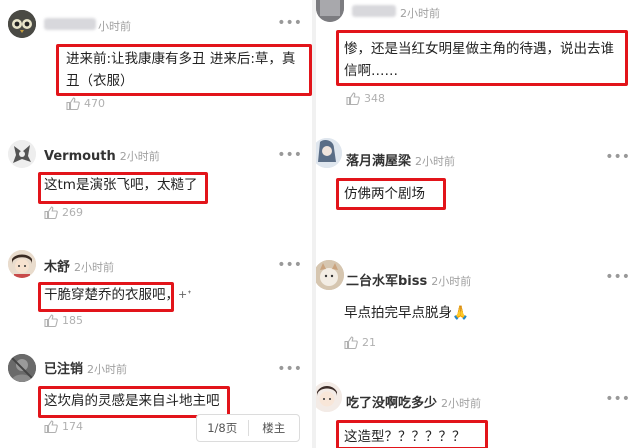 The width and height of the screenshot is (640, 448). I want to click on comment-header: 小时前, so click(87, 26).